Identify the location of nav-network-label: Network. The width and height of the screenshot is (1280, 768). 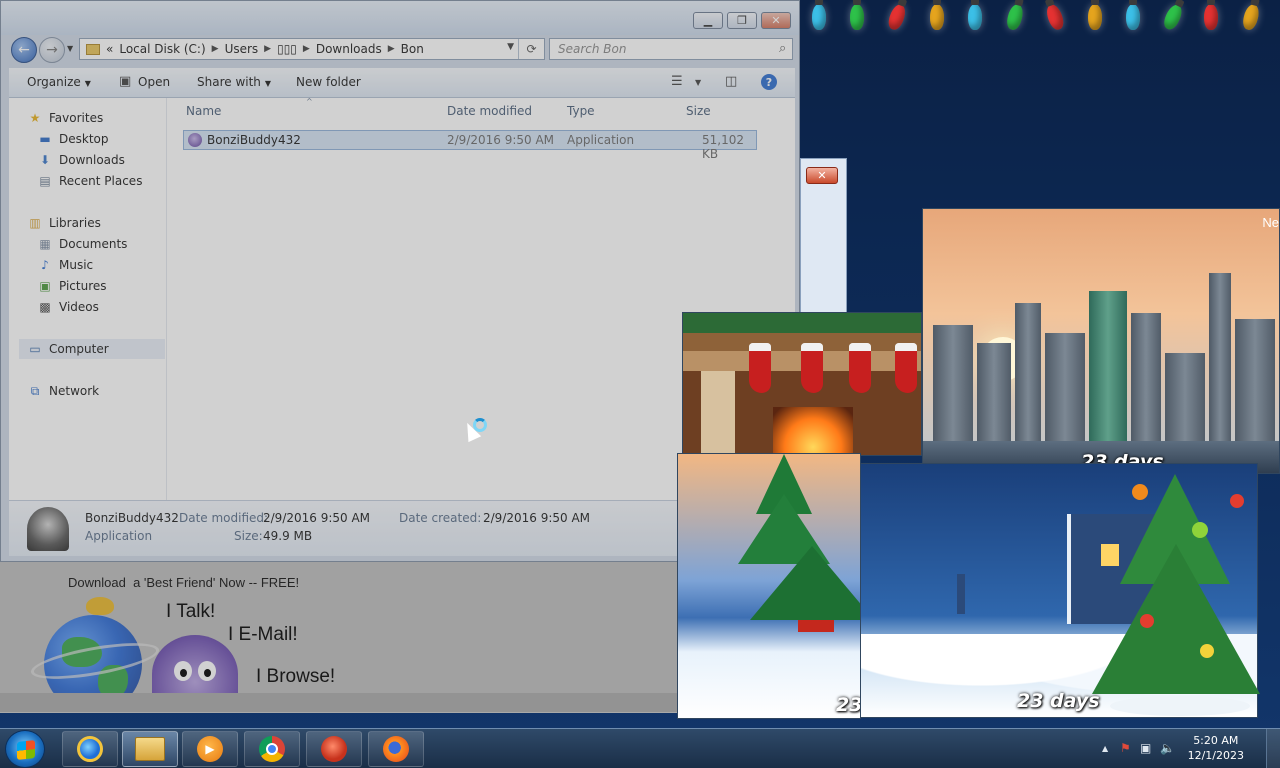
(74, 391).